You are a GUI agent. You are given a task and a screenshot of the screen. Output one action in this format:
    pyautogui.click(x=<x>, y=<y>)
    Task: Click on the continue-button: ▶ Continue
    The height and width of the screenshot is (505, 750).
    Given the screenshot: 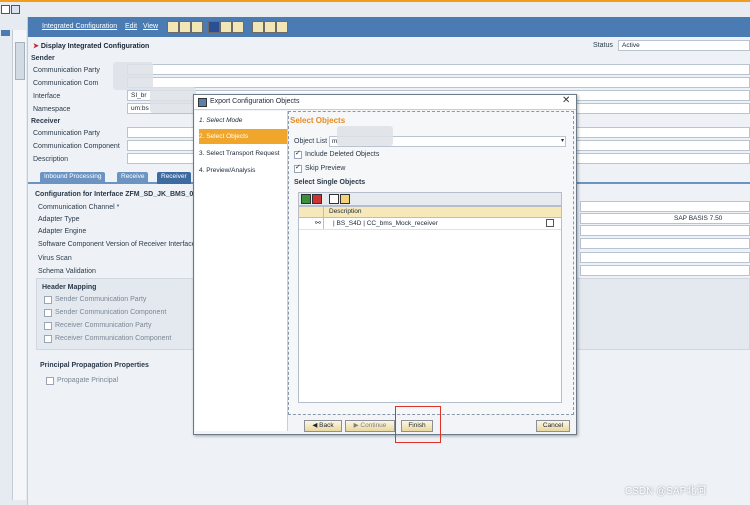 What is the action you would take?
    pyautogui.click(x=370, y=426)
    